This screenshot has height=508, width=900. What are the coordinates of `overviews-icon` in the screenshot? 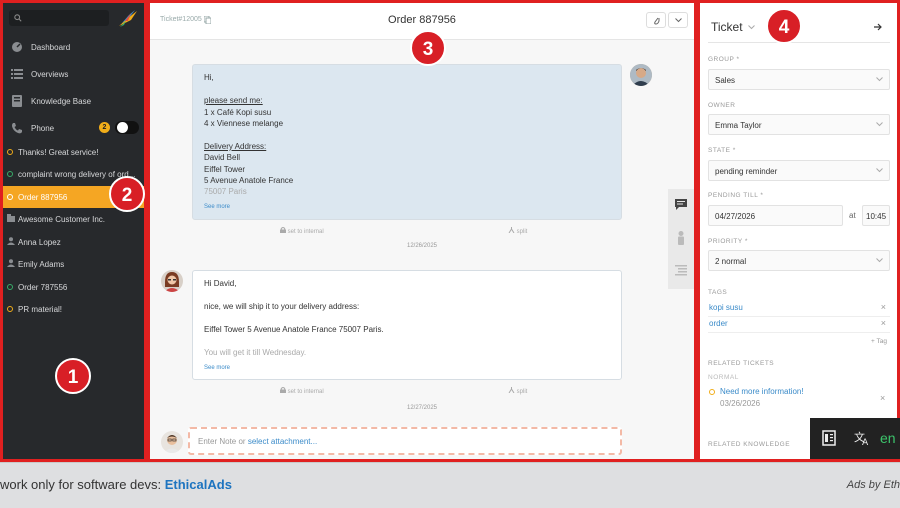 It's located at (17, 74).